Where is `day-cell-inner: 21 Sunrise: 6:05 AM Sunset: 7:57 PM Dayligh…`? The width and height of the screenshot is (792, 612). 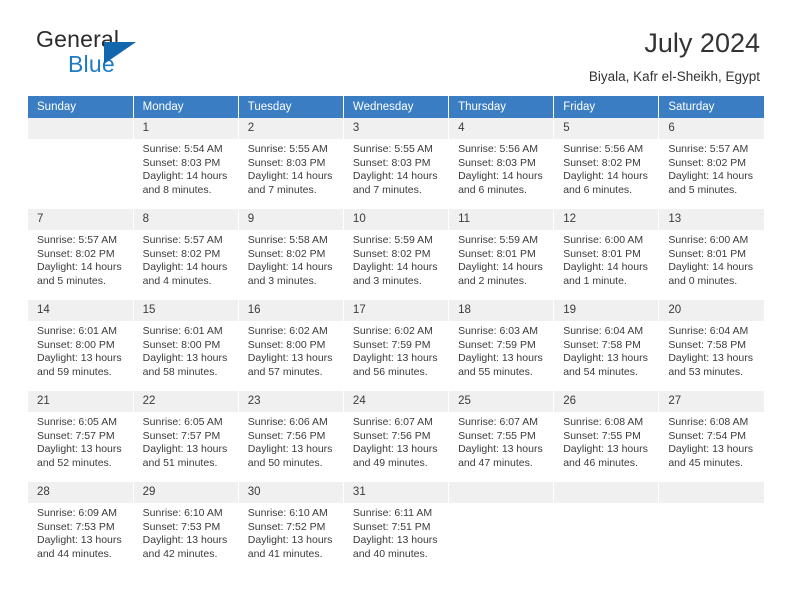
day-cell-inner: 21 Sunrise: 6:05 AM Sunset: 7:57 PM Dayligh… is located at coordinates (80, 436).